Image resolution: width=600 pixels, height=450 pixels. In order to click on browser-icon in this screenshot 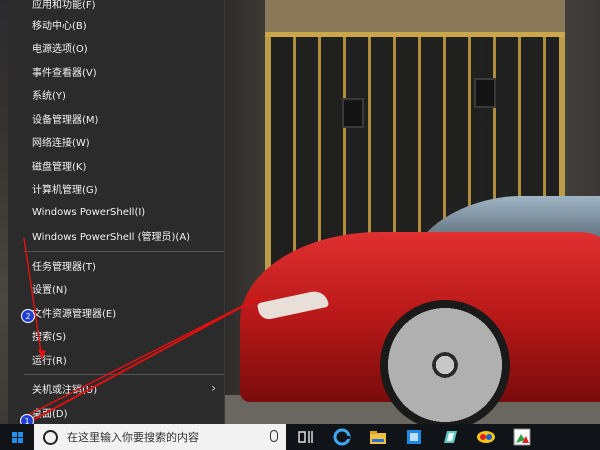, I will do `click(486, 437)`.